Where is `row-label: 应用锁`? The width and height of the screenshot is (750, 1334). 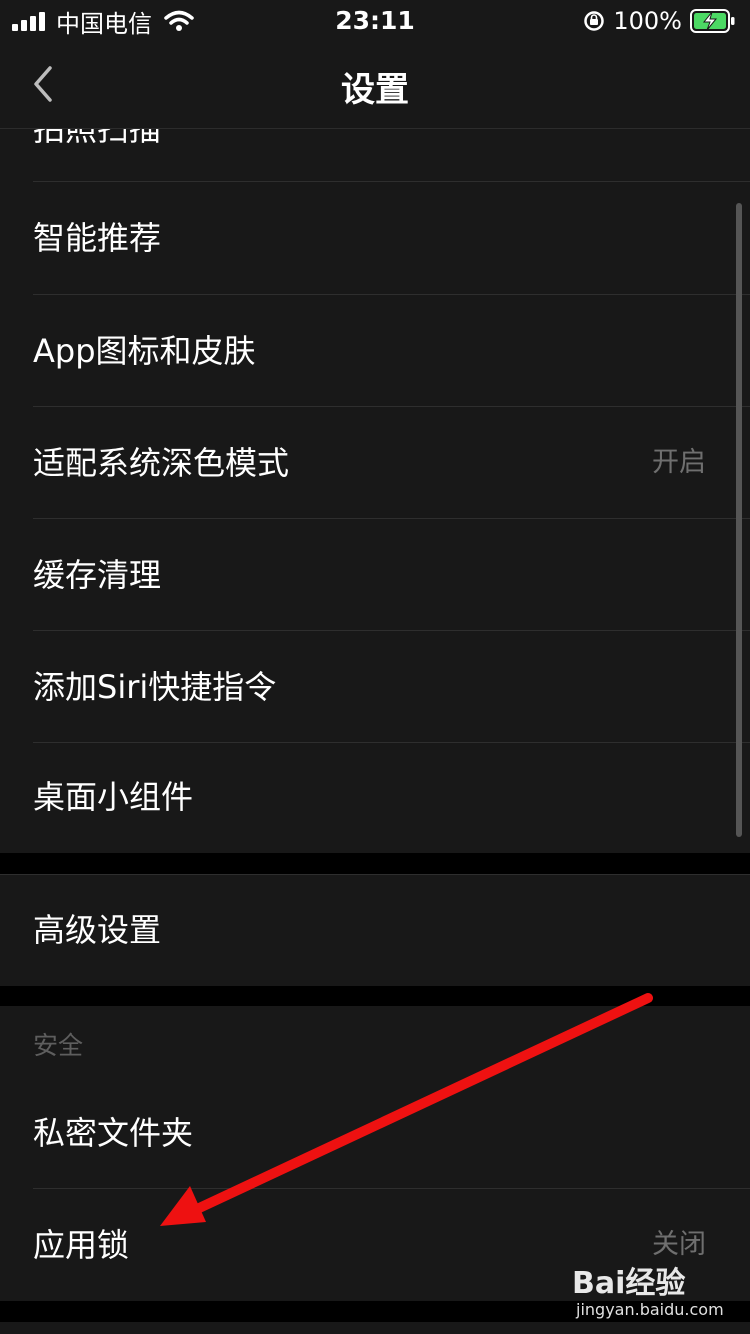
row-label: 应用锁 is located at coordinates (81, 1245).